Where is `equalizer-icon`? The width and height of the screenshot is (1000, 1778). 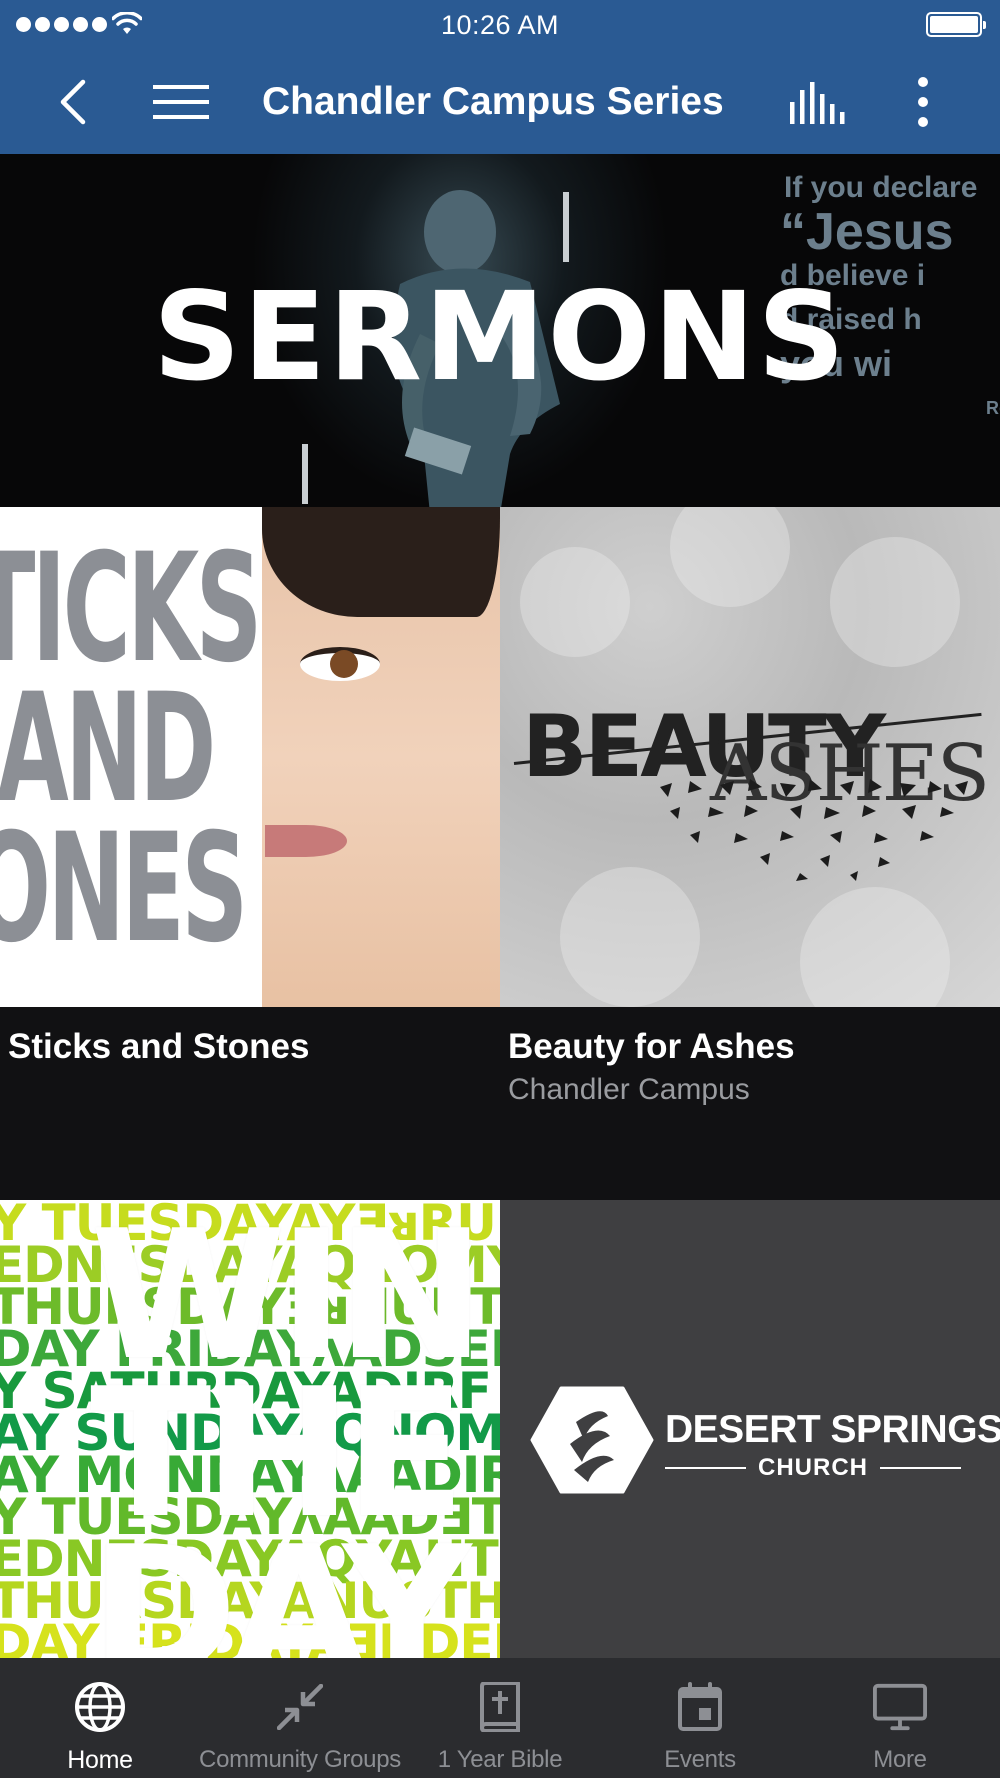 equalizer-icon is located at coordinates (817, 103).